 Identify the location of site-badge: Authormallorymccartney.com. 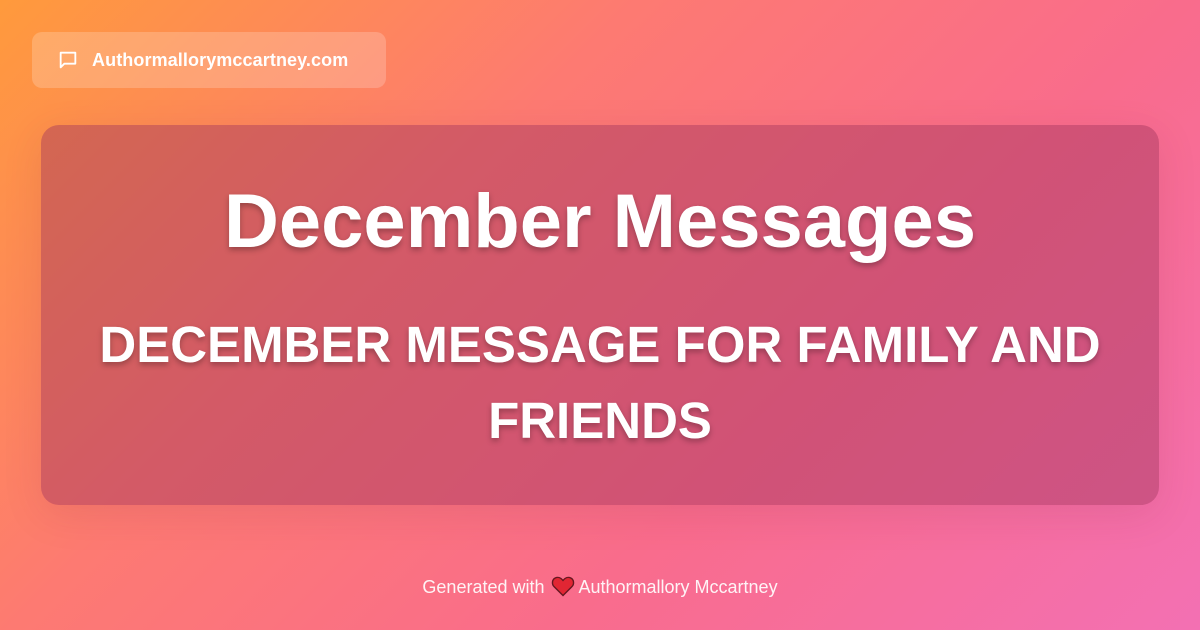
(209, 60).